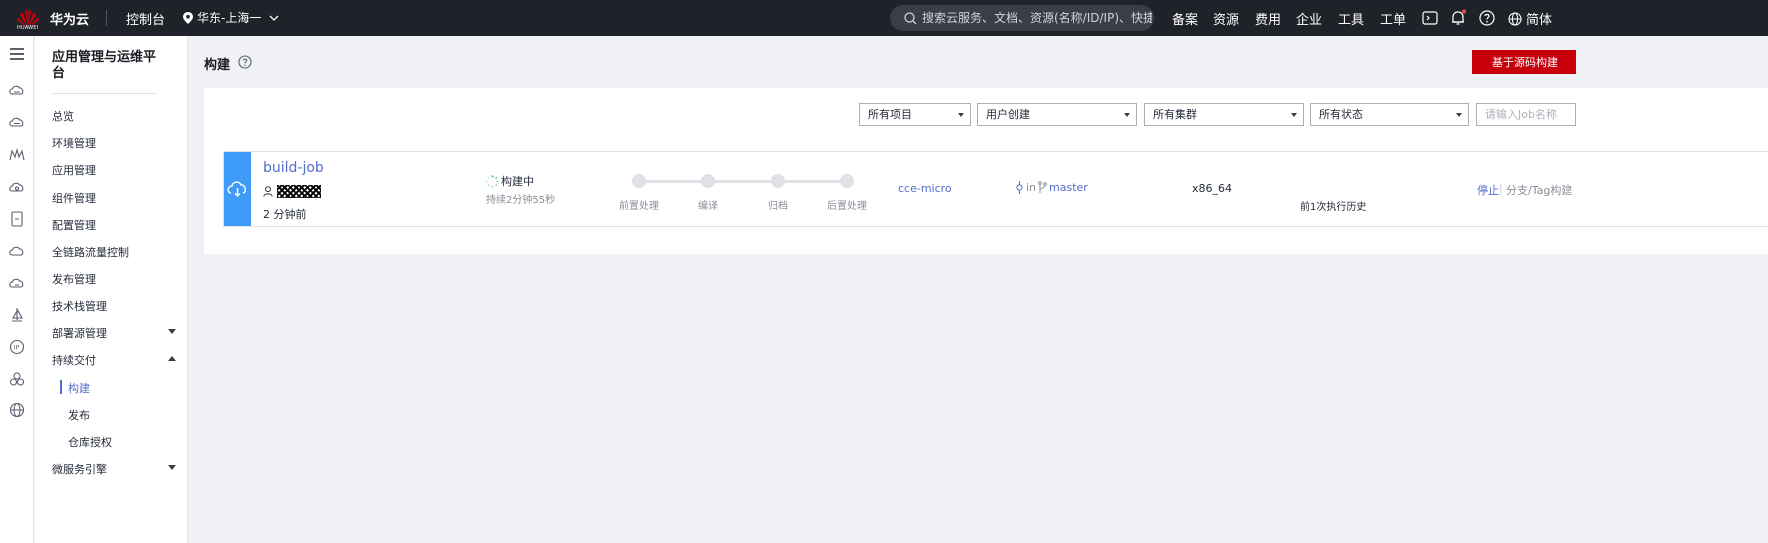  I want to click on sidebar-item-config: 配置管理, so click(74, 225).